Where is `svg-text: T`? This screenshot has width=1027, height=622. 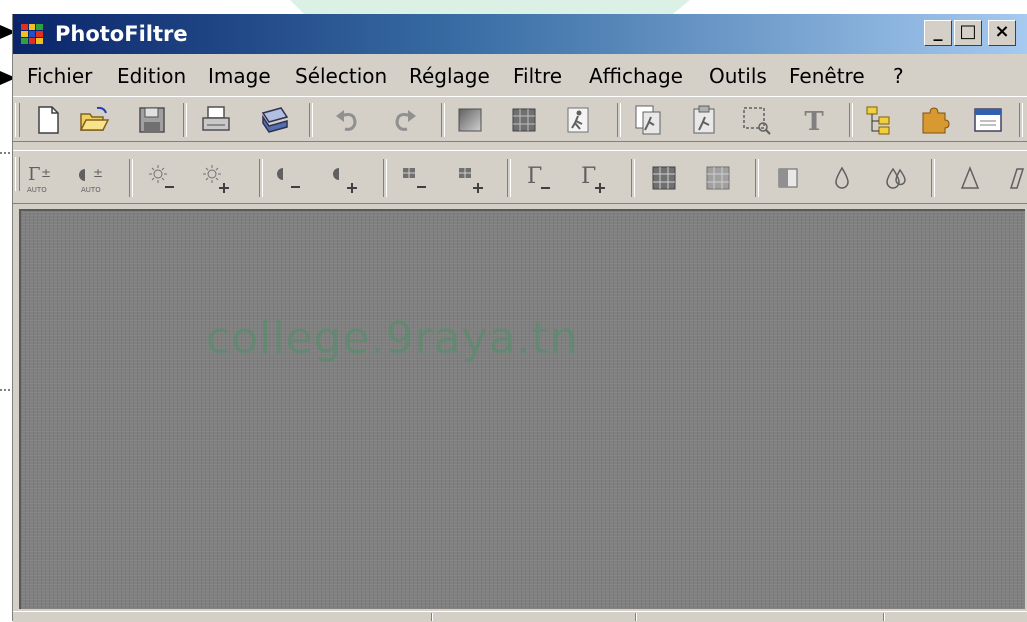 svg-text: T is located at coordinates (814, 122).